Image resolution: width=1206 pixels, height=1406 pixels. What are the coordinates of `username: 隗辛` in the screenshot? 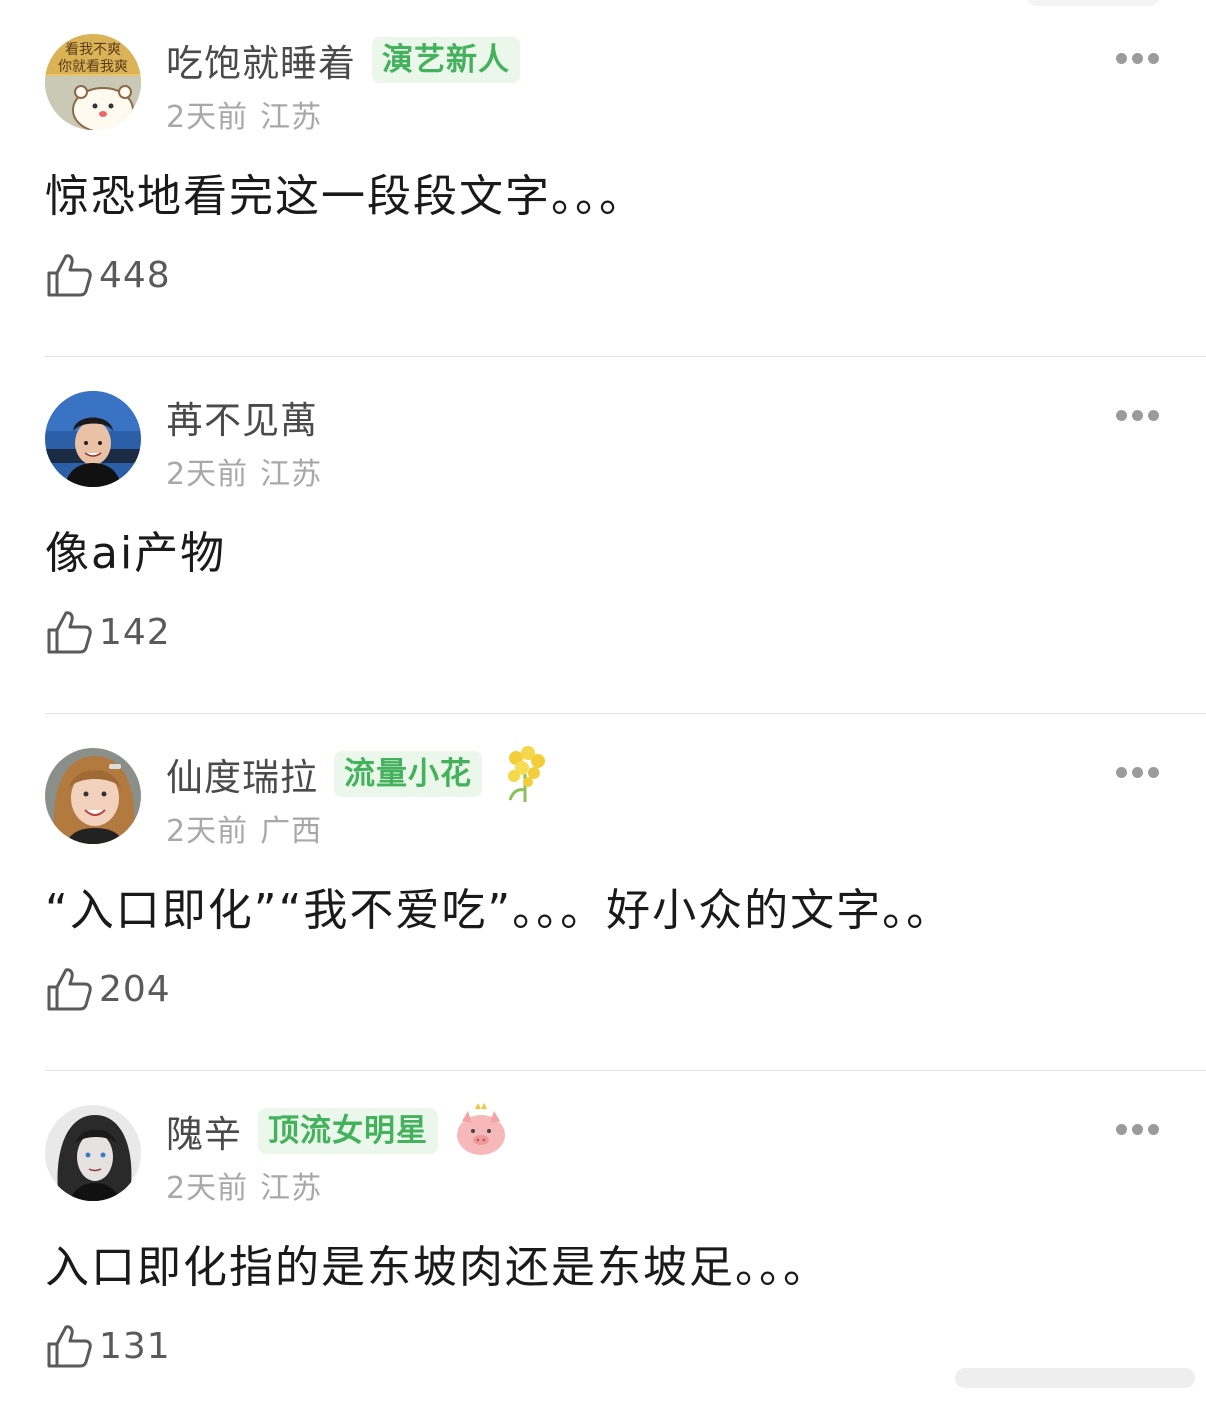 It's located at (204, 1131).